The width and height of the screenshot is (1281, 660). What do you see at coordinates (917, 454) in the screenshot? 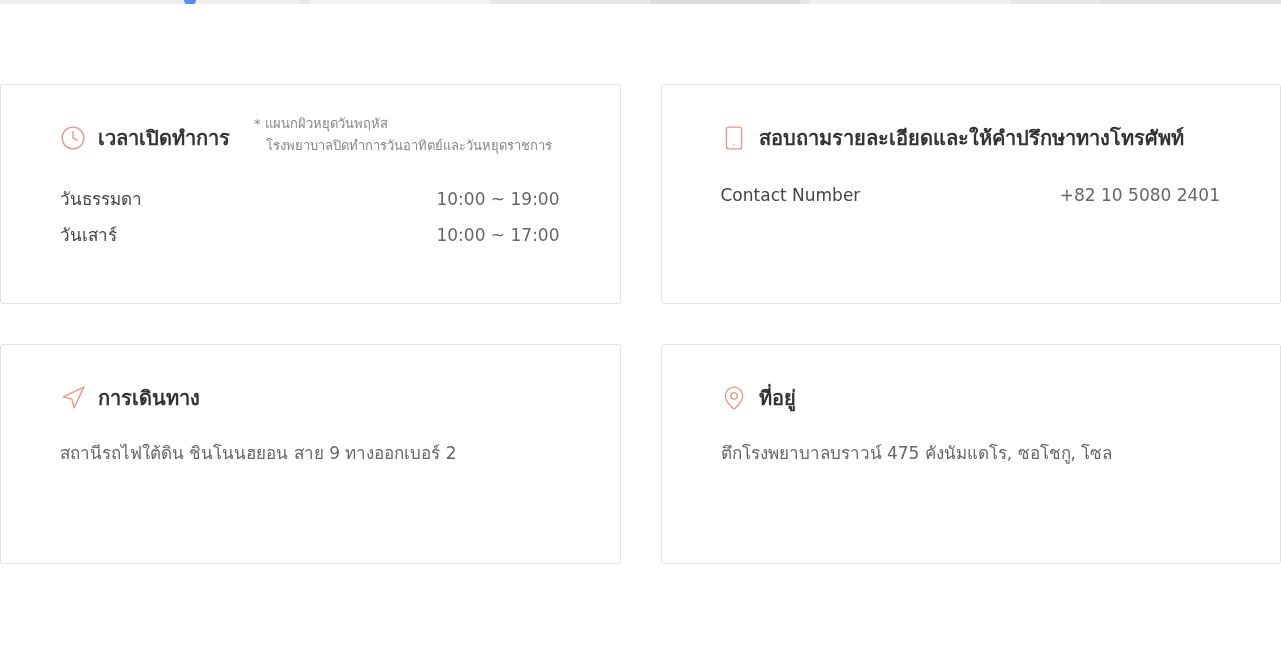
I see `card-text: ตึกโรงพยาบาลบราวน์ 475 คังนัมแดโร, ซอโชกู, โซล` at bounding box center [917, 454].